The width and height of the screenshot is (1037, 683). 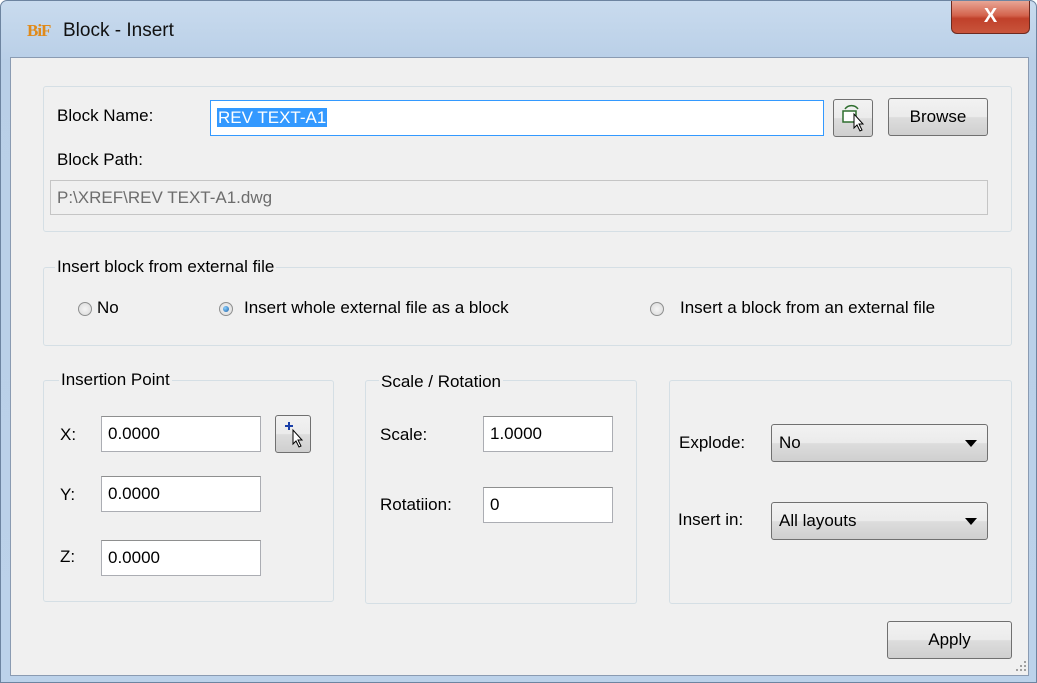 I want to click on title-bar: BiF Block - Insert X, so click(x=518, y=29).